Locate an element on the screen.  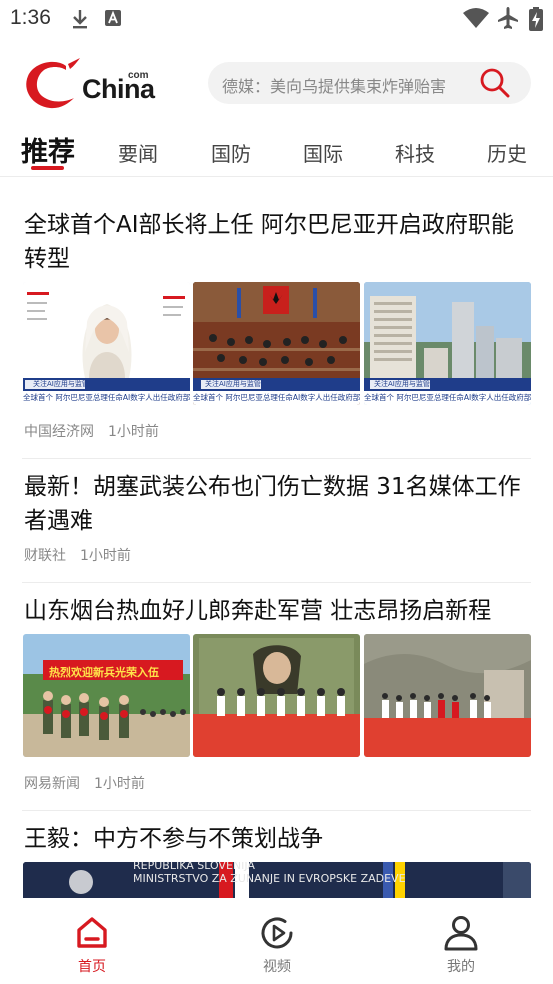
search-bar: 德媒：美向乌提供集束炸弹贻害 is located at coordinates (369, 83).